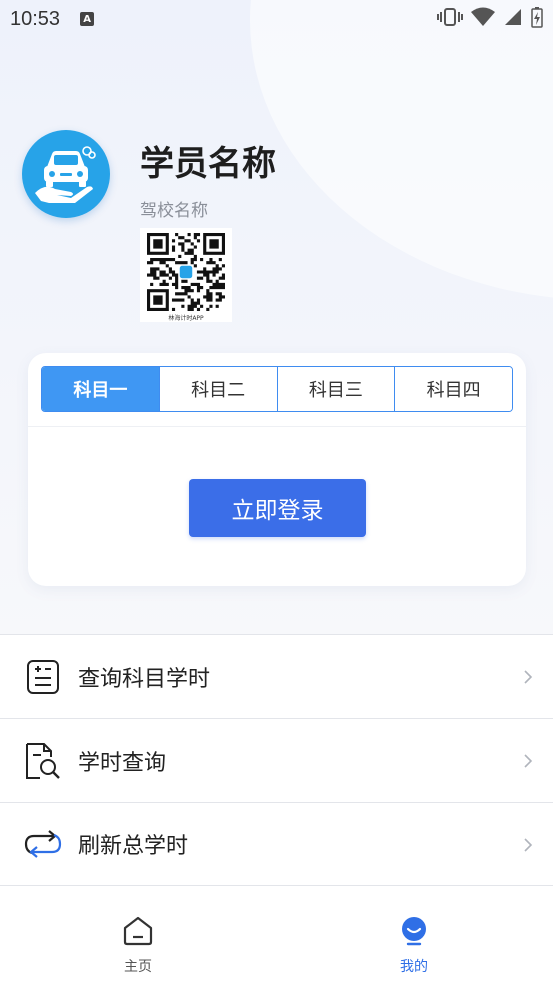 The height and width of the screenshot is (983, 553). I want to click on student-name: 学员名称, so click(208, 164).